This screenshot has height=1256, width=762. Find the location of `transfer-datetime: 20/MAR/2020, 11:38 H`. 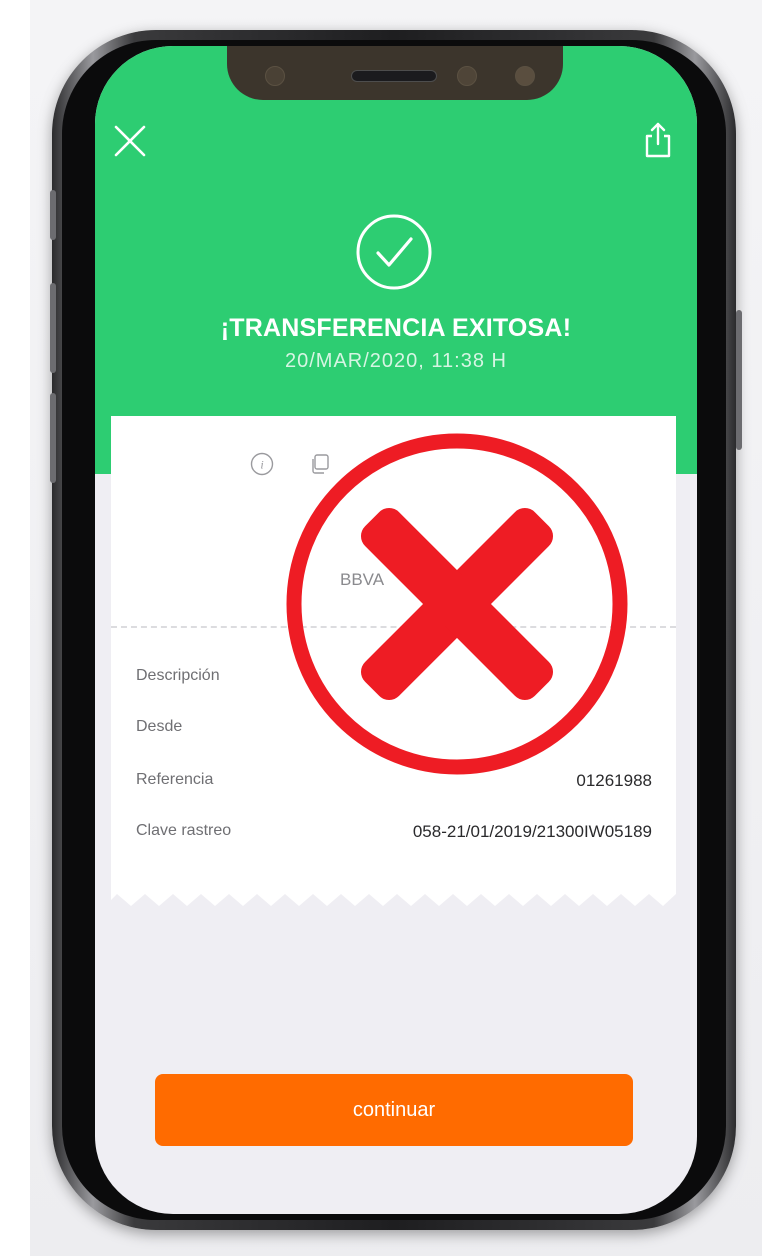

transfer-datetime: 20/MAR/2020, 11:38 H is located at coordinates (396, 361).